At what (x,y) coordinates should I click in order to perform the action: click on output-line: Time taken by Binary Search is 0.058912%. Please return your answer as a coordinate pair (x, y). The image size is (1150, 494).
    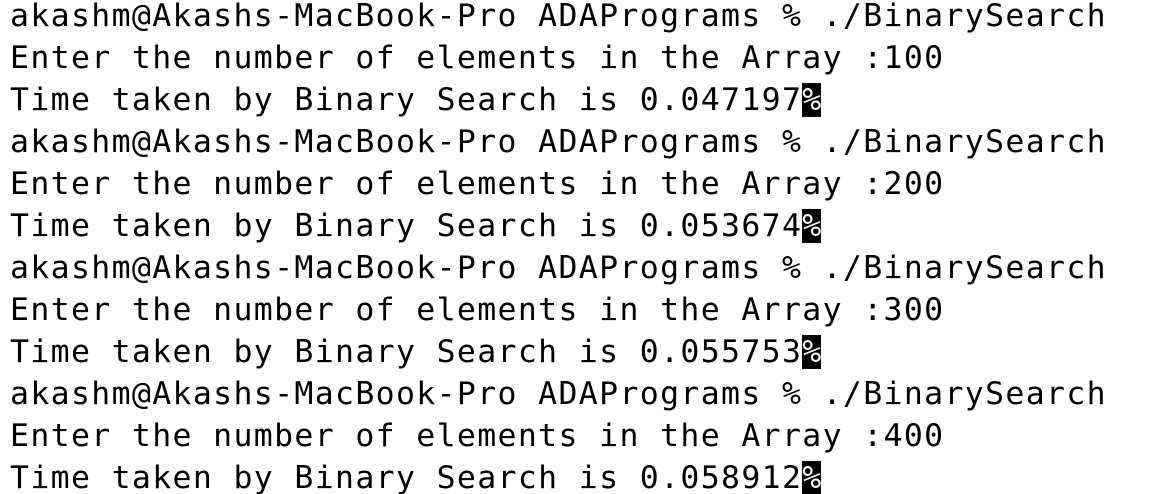
    Looking at the image, I should click on (580, 475).